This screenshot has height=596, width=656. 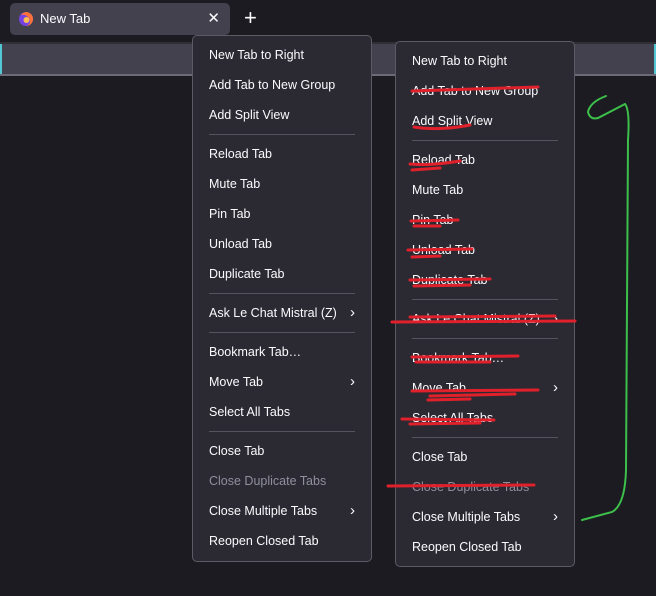 I want to click on tab-bar: New Tab ✕ +, so click(x=328, y=20).